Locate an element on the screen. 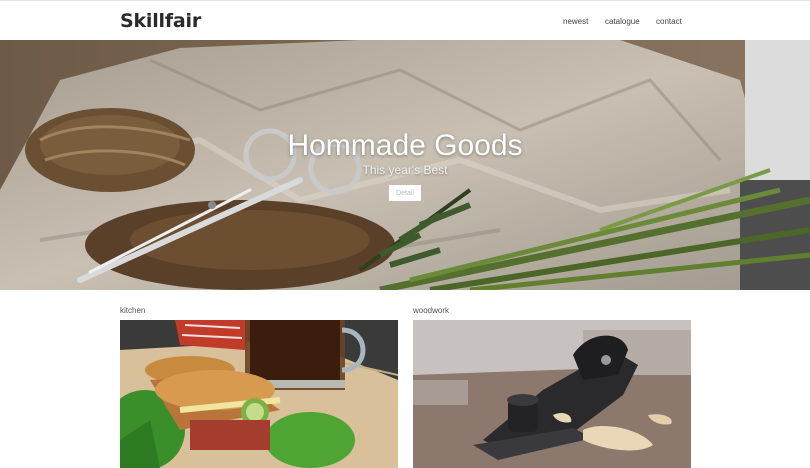 The height and width of the screenshot is (468, 810). card-image-kitchen is located at coordinates (259, 394).